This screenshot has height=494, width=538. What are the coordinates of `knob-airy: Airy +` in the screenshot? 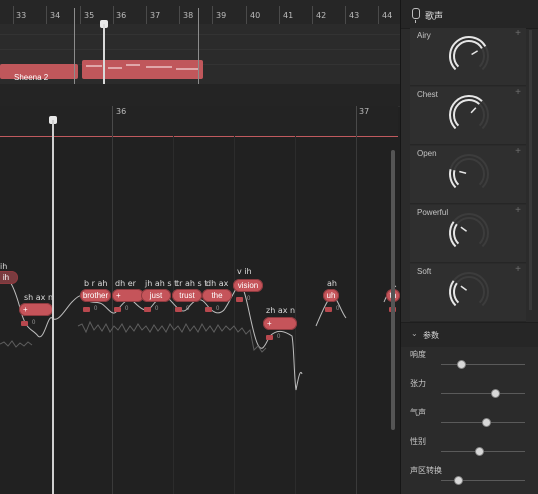 It's located at (468, 57).